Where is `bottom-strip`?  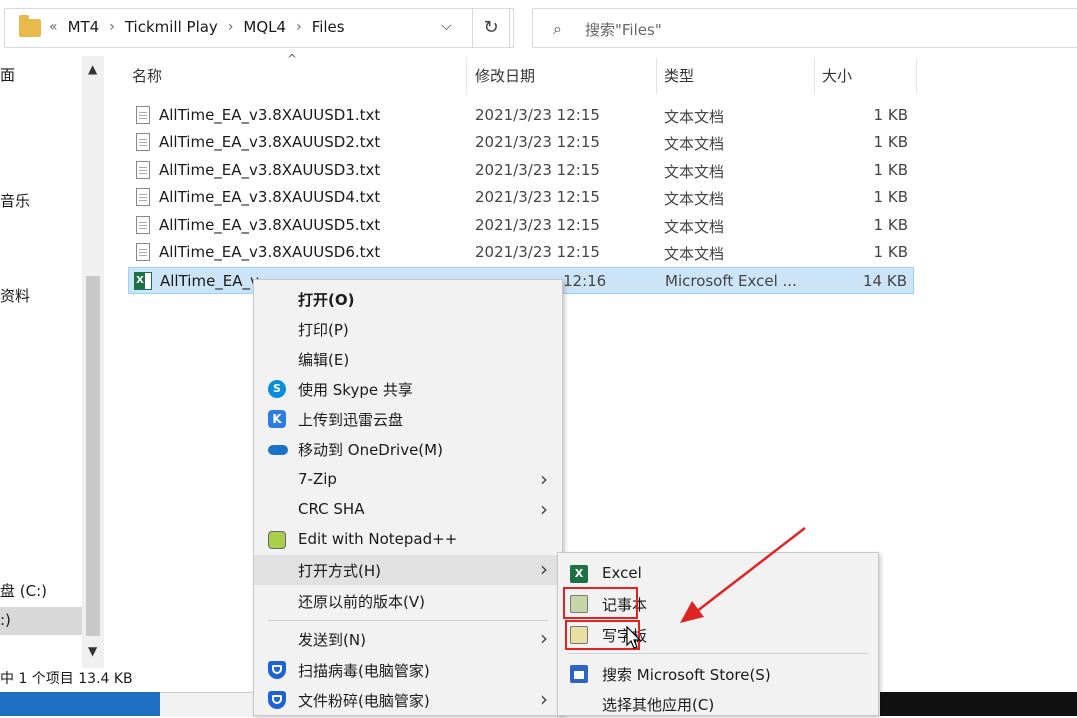
bottom-strip is located at coordinates (207, 704).